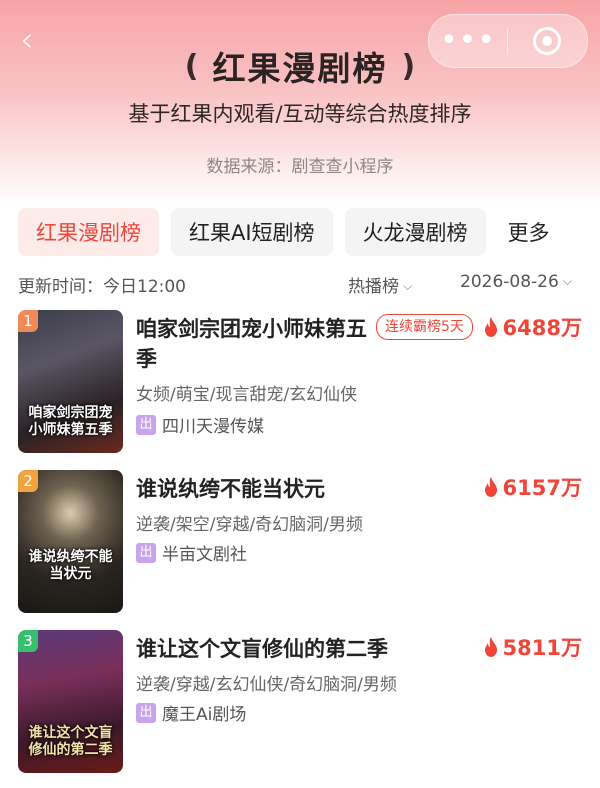 The width and height of the screenshot is (600, 788). Describe the element at coordinates (70, 541) in the screenshot. I see `cover-image: 2 谁说纨绔不能当状元` at that location.